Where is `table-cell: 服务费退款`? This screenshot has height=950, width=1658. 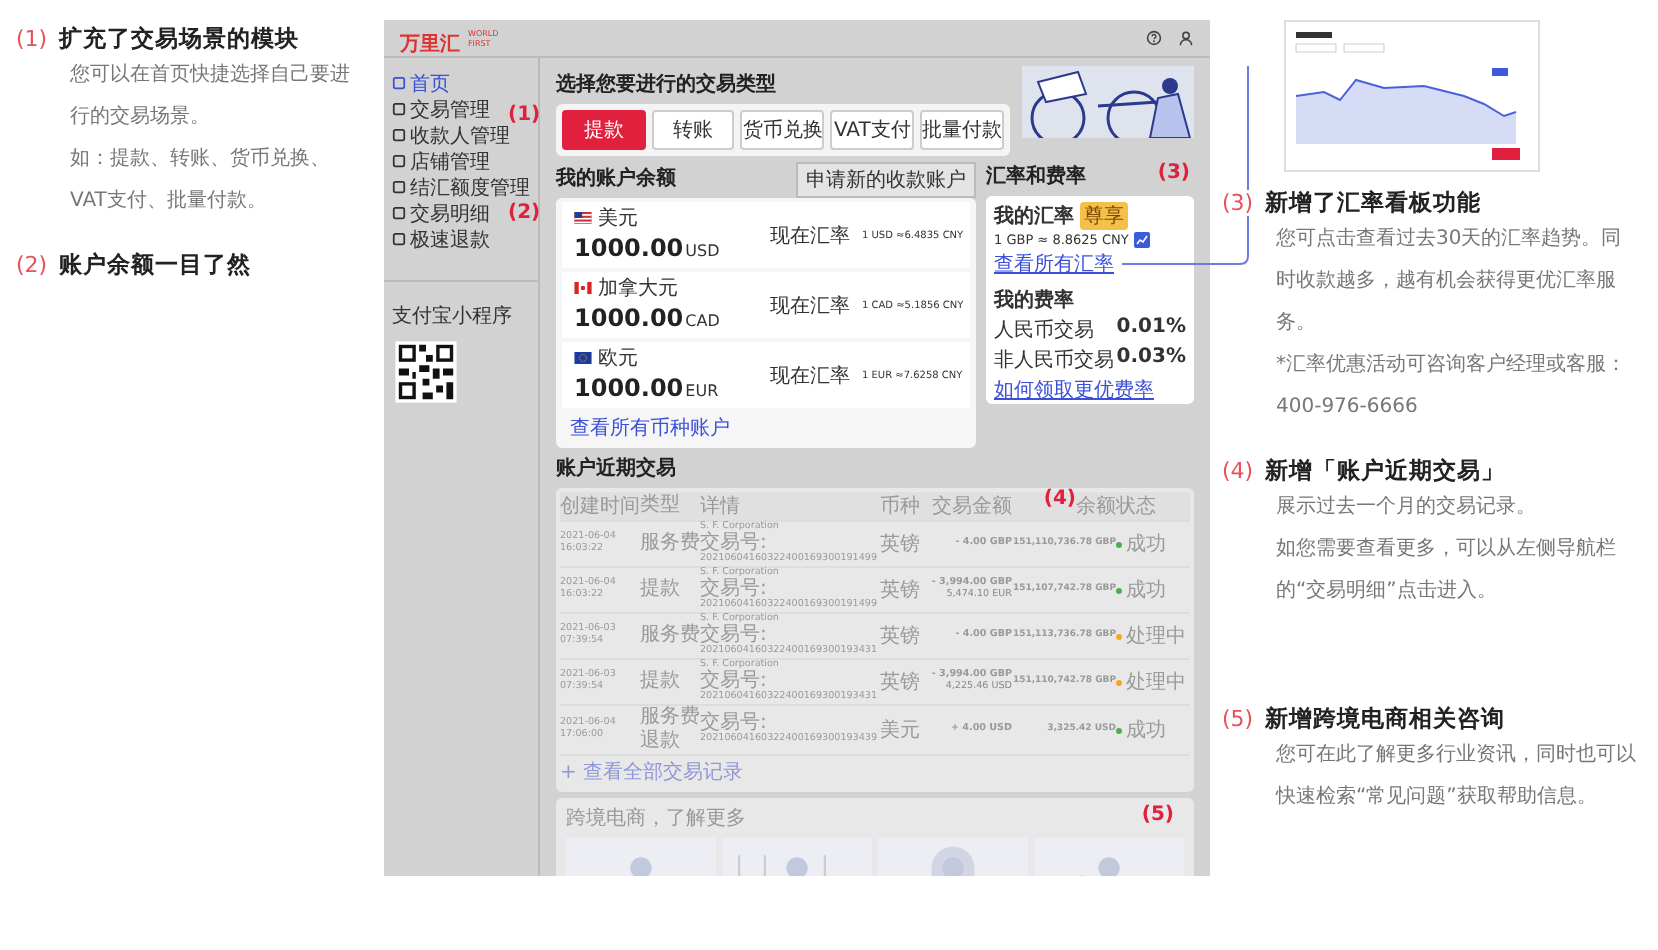 table-cell: 服务费退款 is located at coordinates (670, 730).